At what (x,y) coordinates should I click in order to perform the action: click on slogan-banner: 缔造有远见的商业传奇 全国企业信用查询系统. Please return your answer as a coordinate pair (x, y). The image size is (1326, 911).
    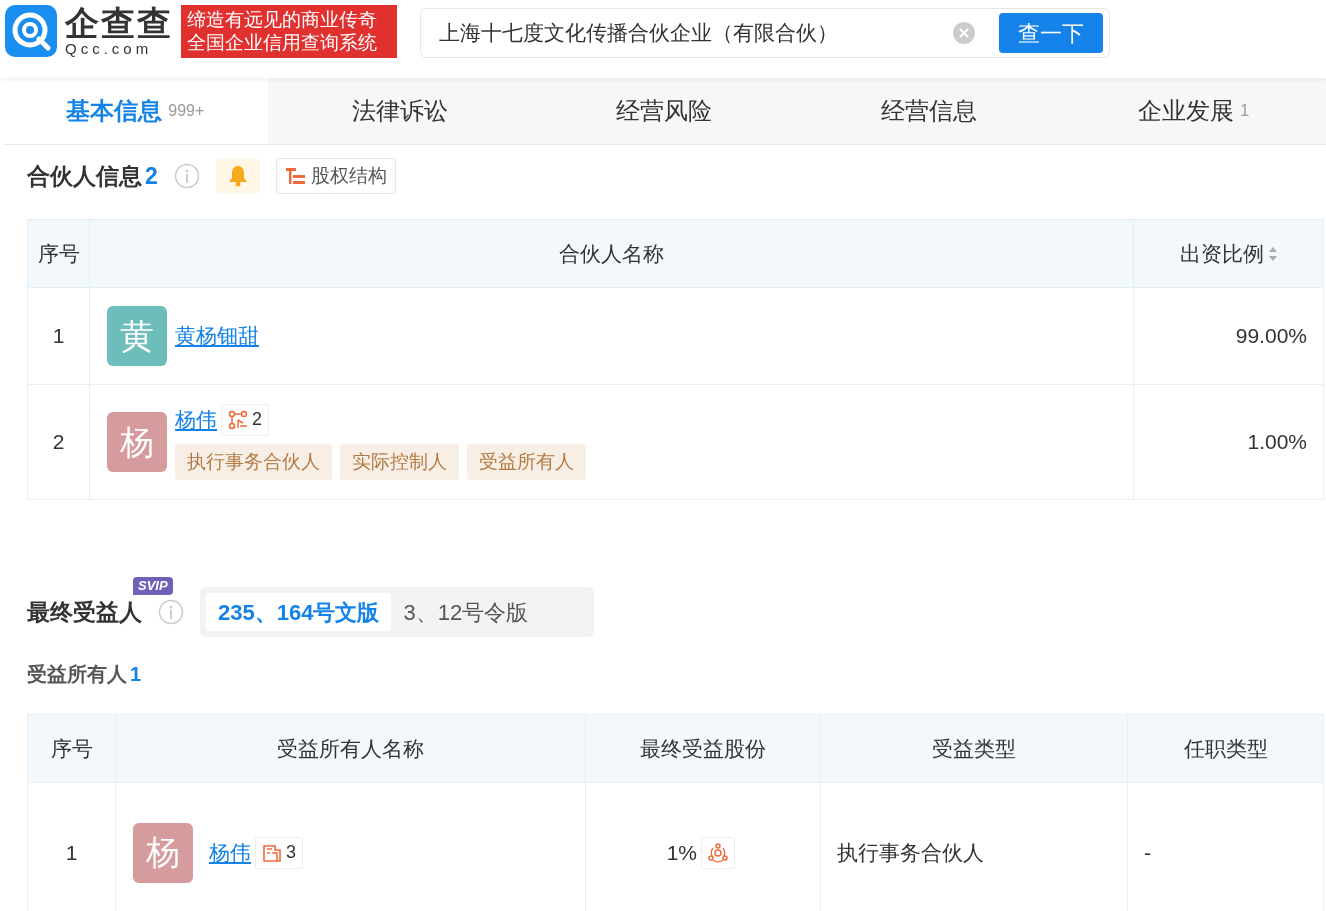
    Looking at the image, I should click on (289, 31).